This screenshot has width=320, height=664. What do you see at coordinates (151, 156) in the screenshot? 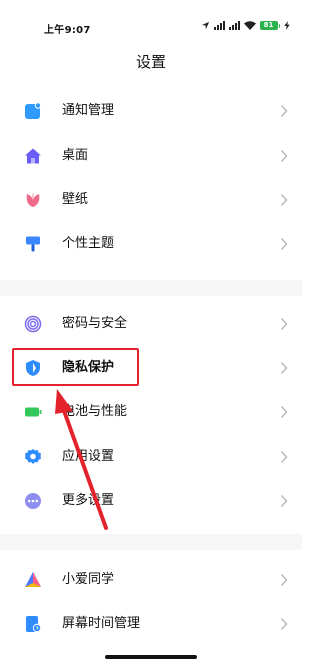
I see `settings-item-desktop: 桌面` at bounding box center [151, 156].